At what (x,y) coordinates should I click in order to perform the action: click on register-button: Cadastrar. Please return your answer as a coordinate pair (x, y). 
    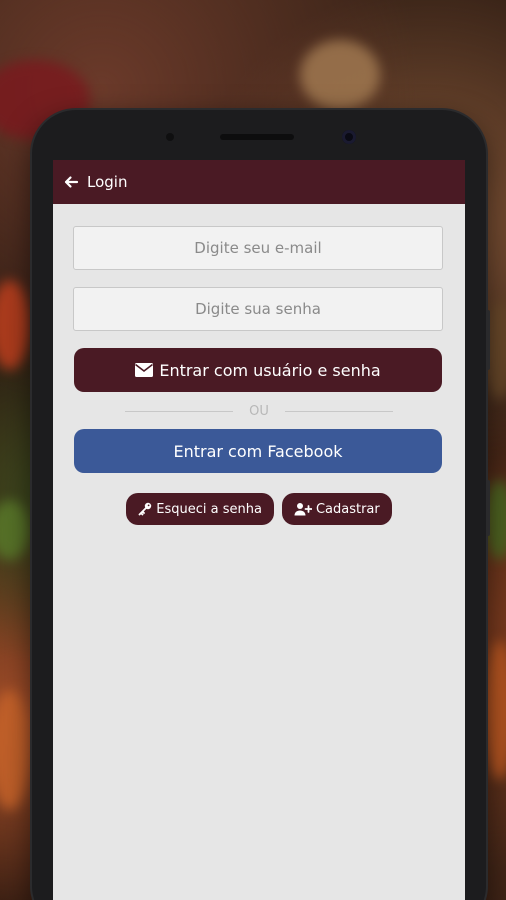
    Looking at the image, I should click on (336, 509).